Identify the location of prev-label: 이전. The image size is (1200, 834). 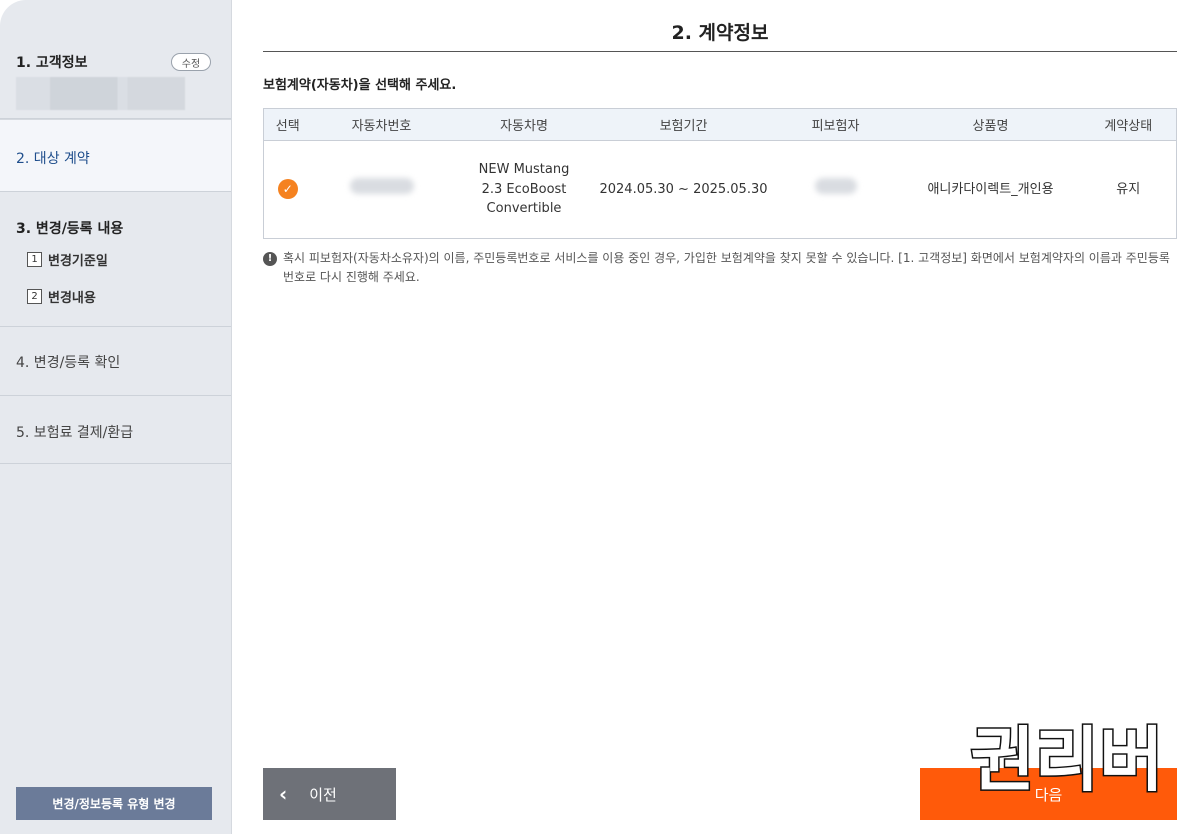
(323, 794).